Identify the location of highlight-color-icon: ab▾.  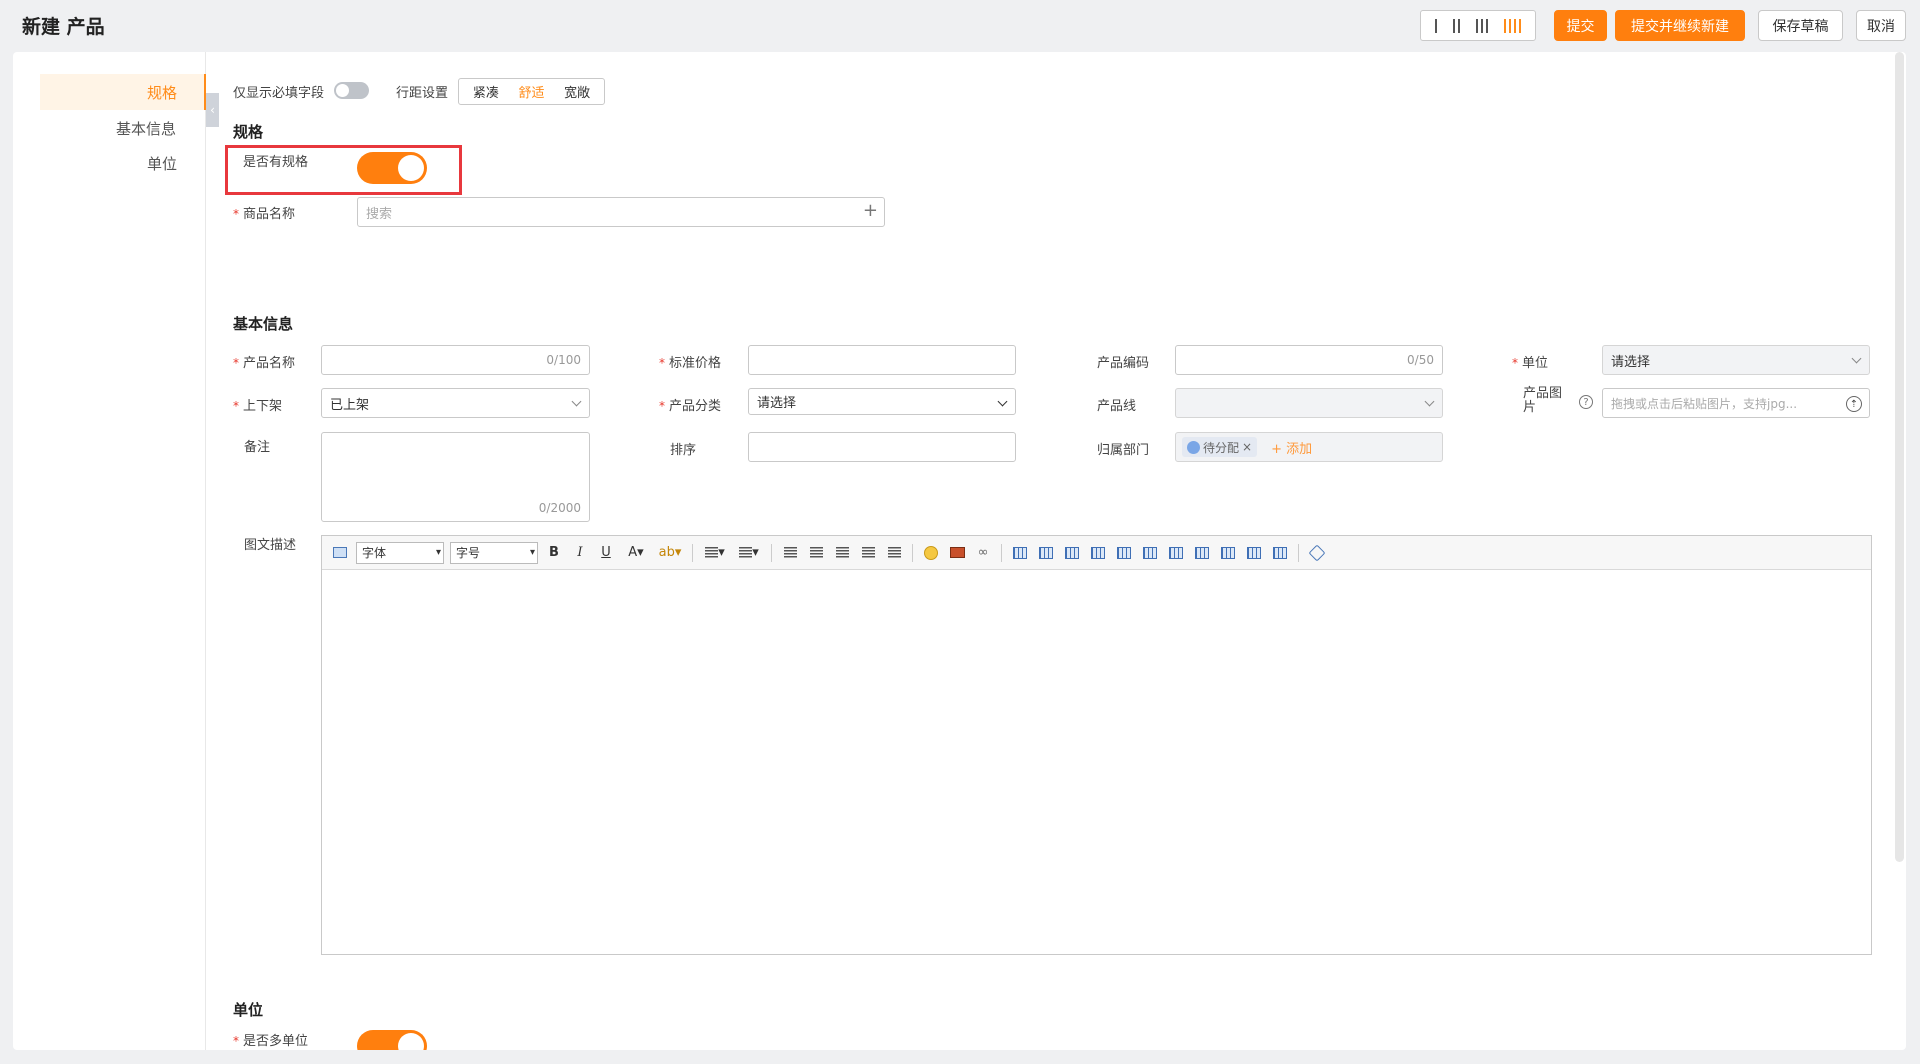
(670, 553).